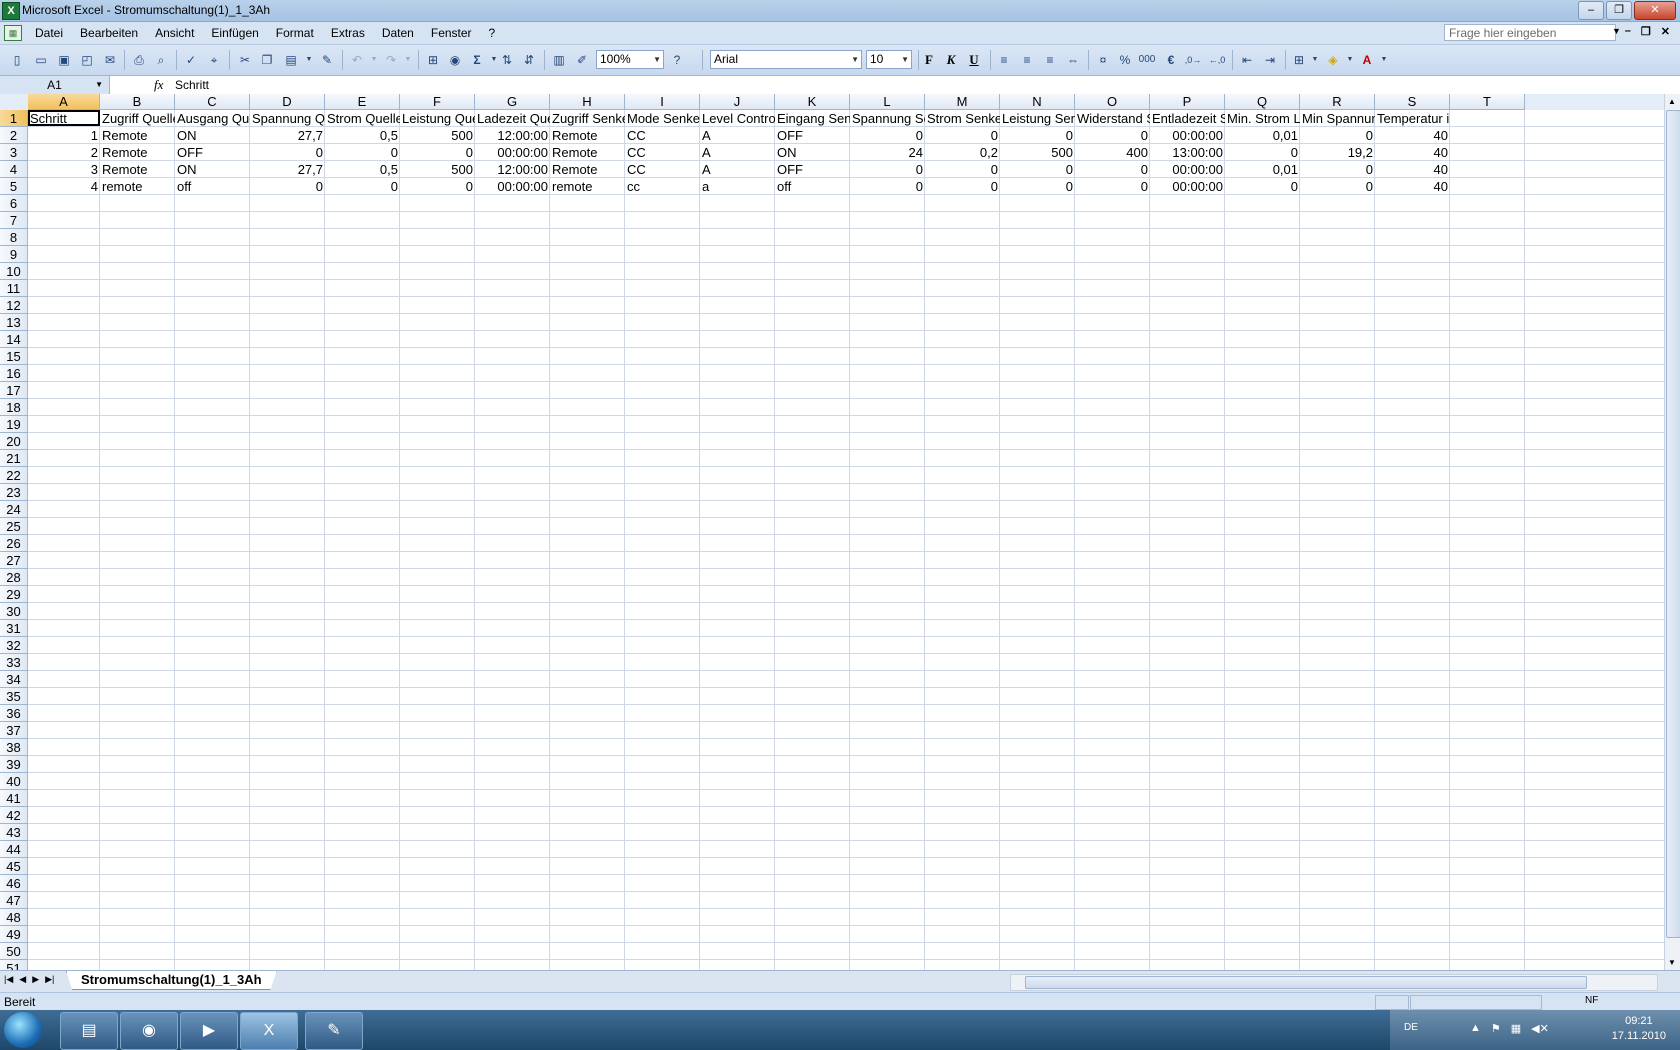  Describe the element at coordinates (1334, 982) in the screenshot. I see `horizontal-scrollbar` at that location.